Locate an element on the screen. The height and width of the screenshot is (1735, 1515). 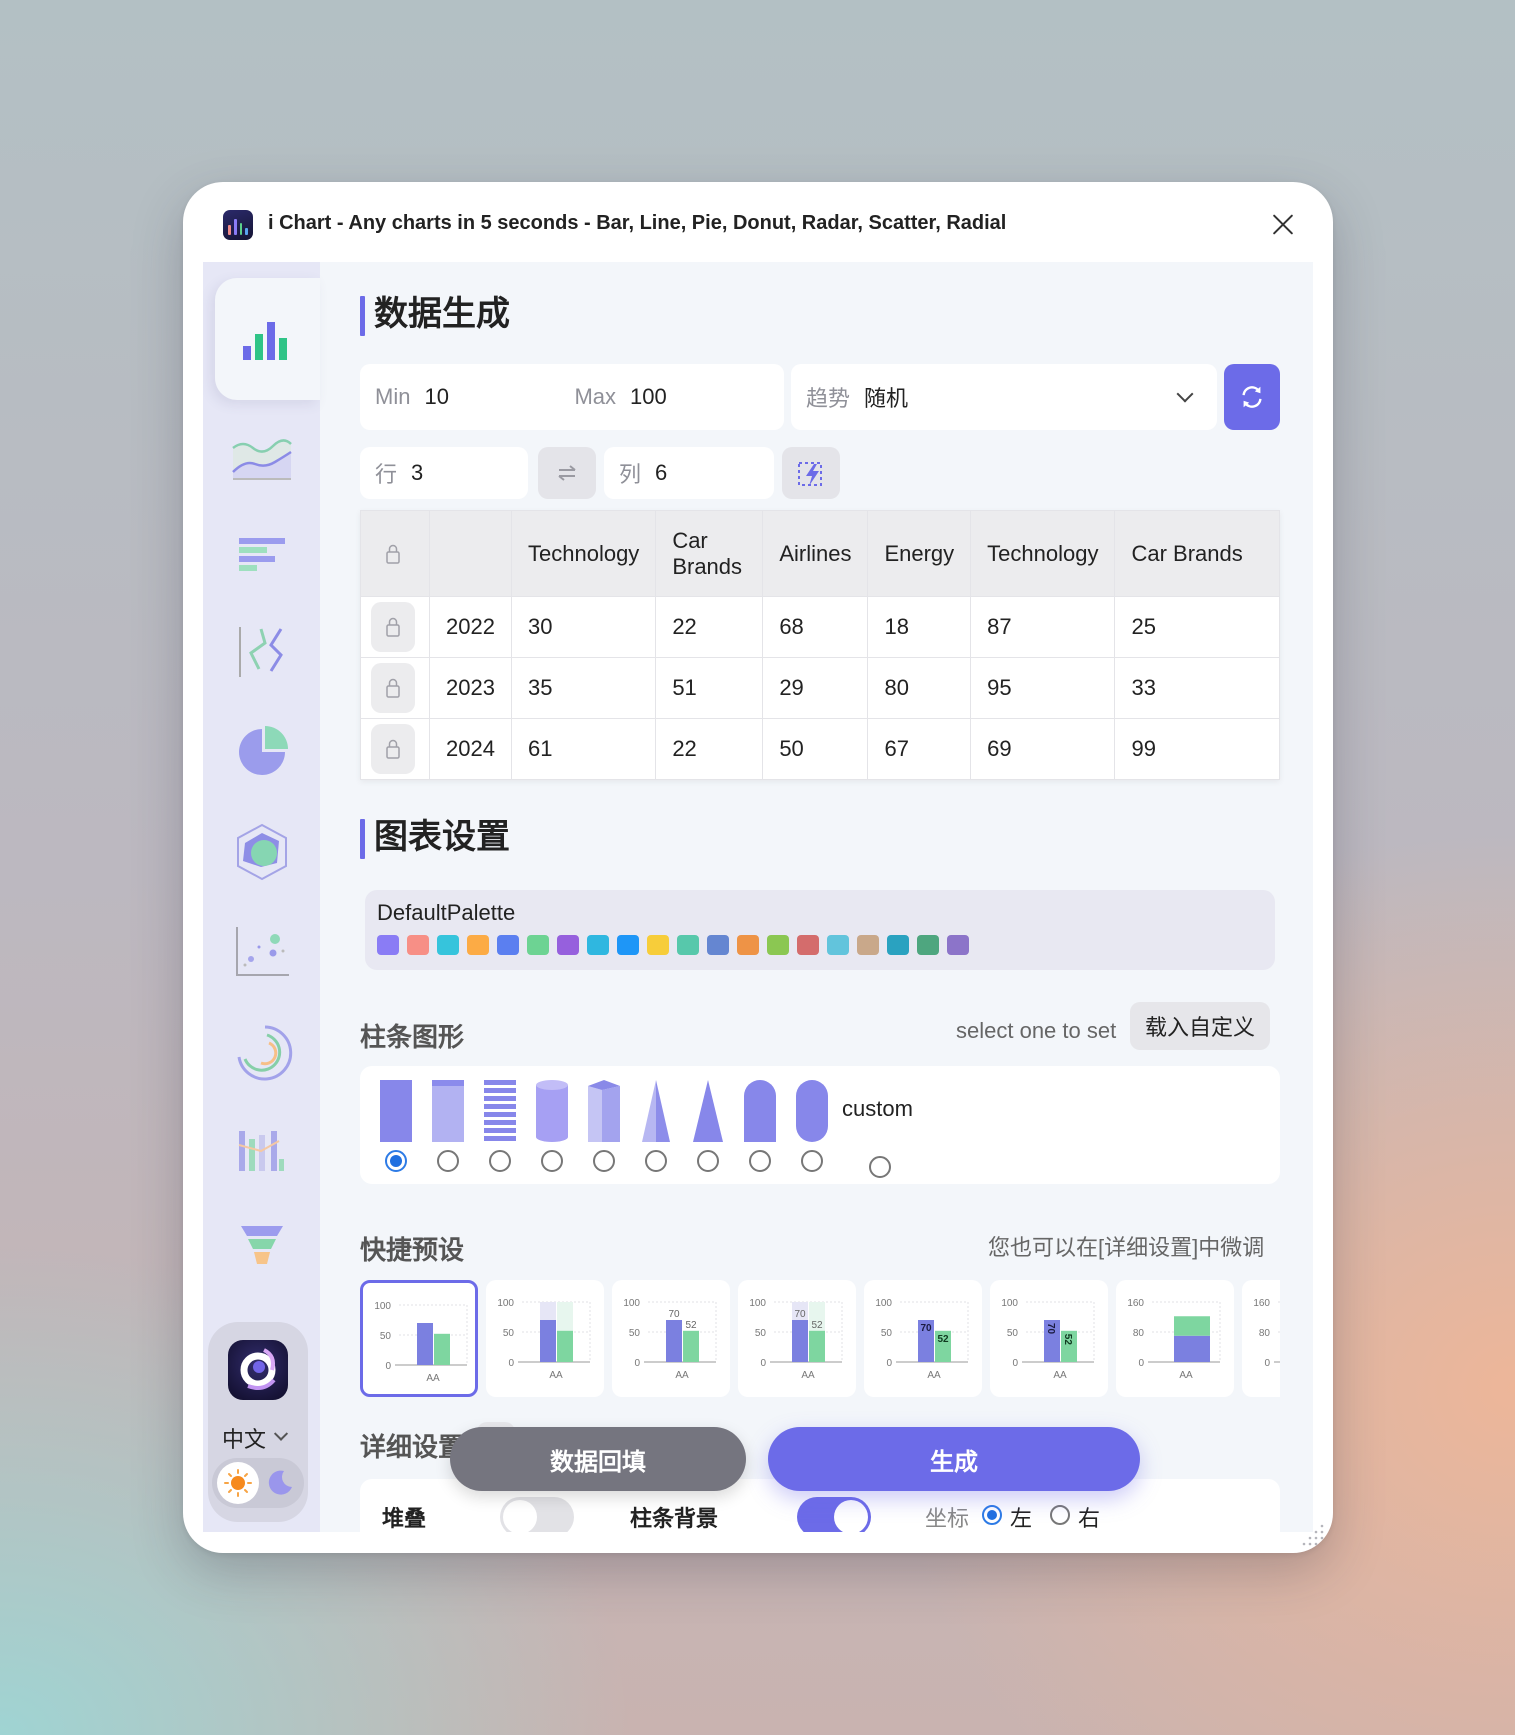
table-cell: 29 is located at coordinates (815, 688).